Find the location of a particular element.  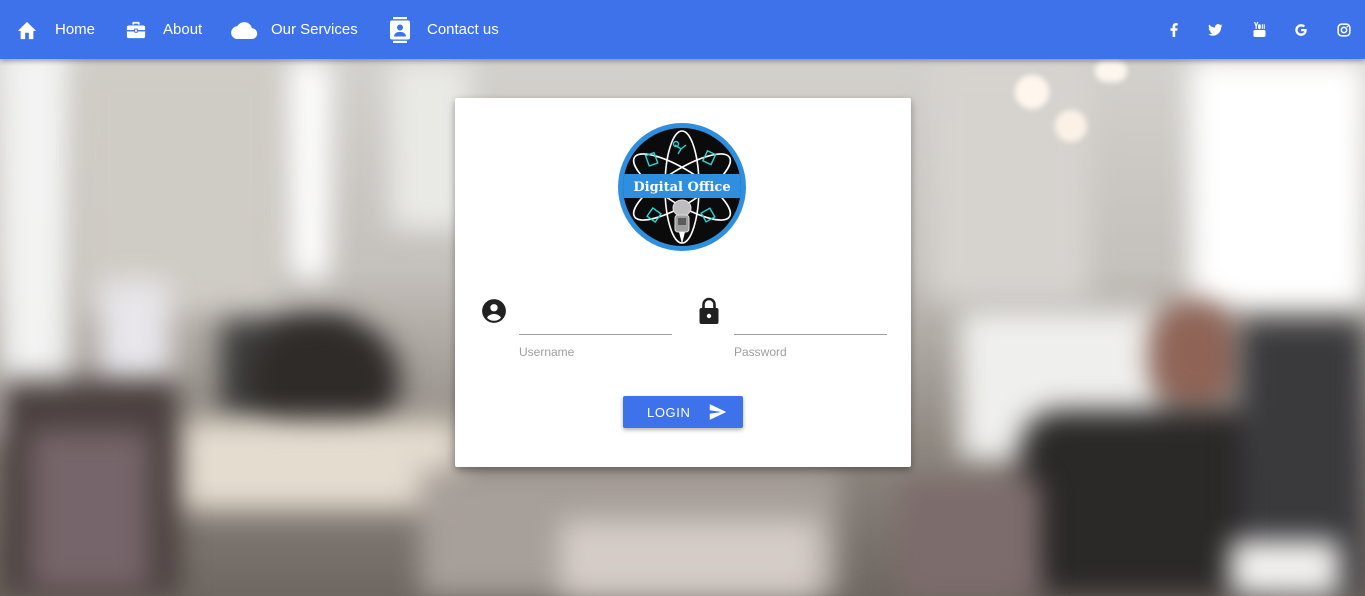

login-button-label: LOGIN is located at coordinates (669, 412).